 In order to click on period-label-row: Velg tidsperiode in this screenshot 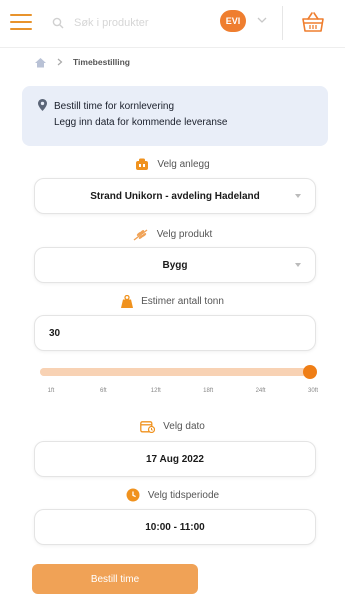, I will do `click(172, 495)`.